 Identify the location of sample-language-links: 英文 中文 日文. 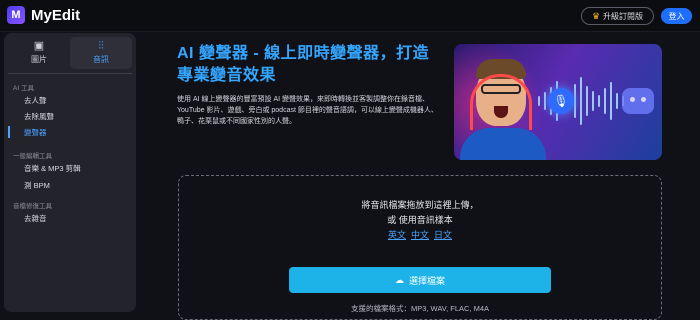
(420, 234).